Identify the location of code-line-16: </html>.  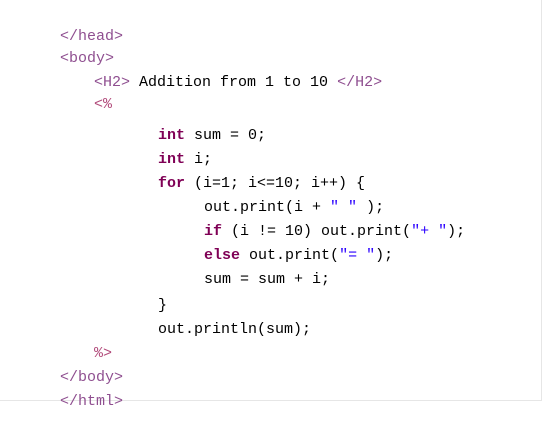
(64, 389).